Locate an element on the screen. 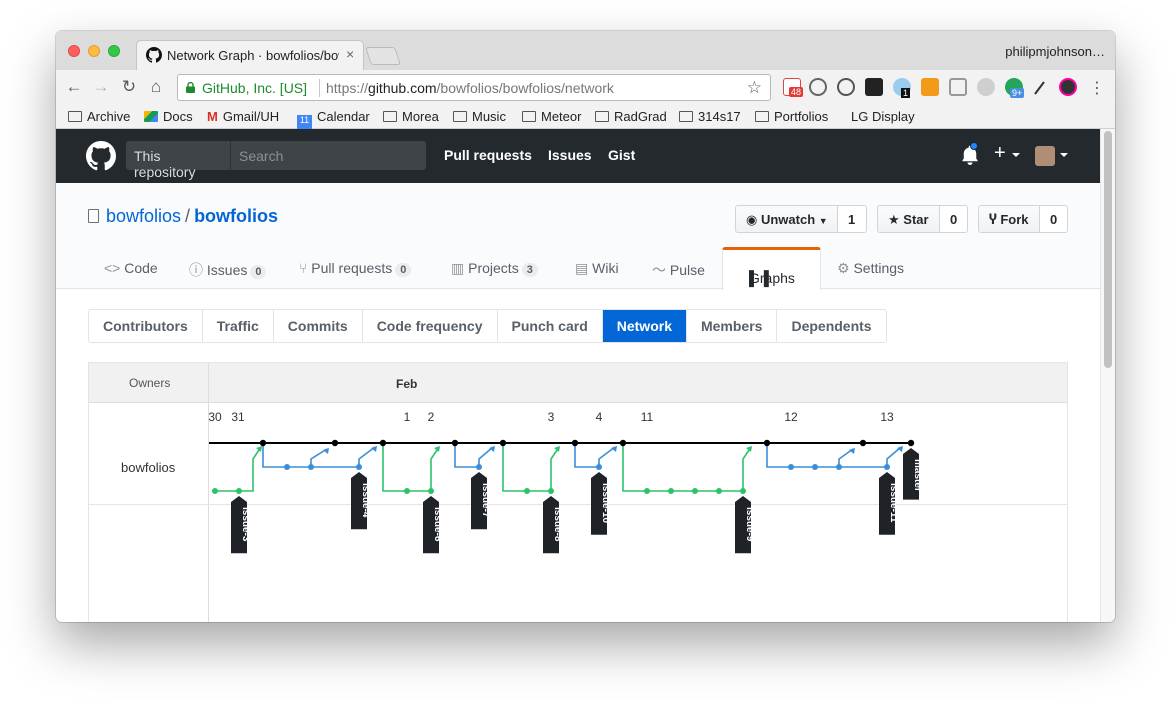 This screenshot has width=1171, height=702. star-button: ★ Star is located at coordinates (908, 219).